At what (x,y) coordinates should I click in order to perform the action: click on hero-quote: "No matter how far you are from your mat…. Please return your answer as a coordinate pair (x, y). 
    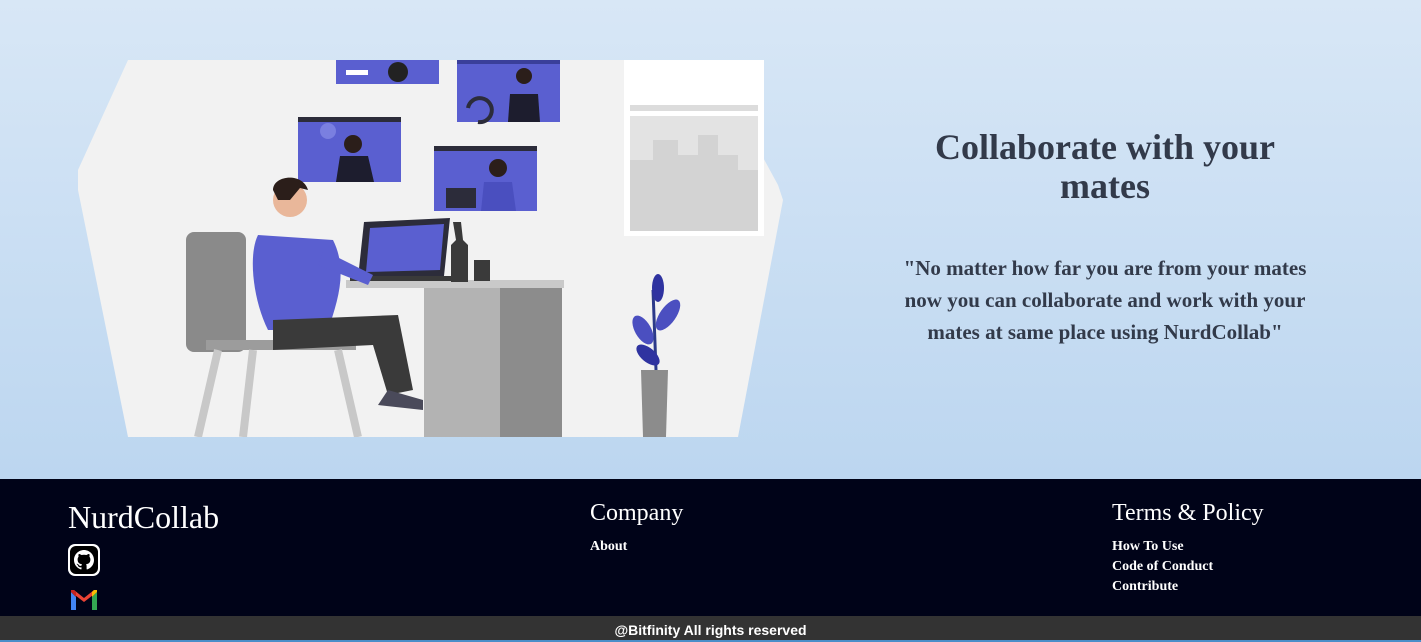
    Looking at the image, I should click on (1105, 300).